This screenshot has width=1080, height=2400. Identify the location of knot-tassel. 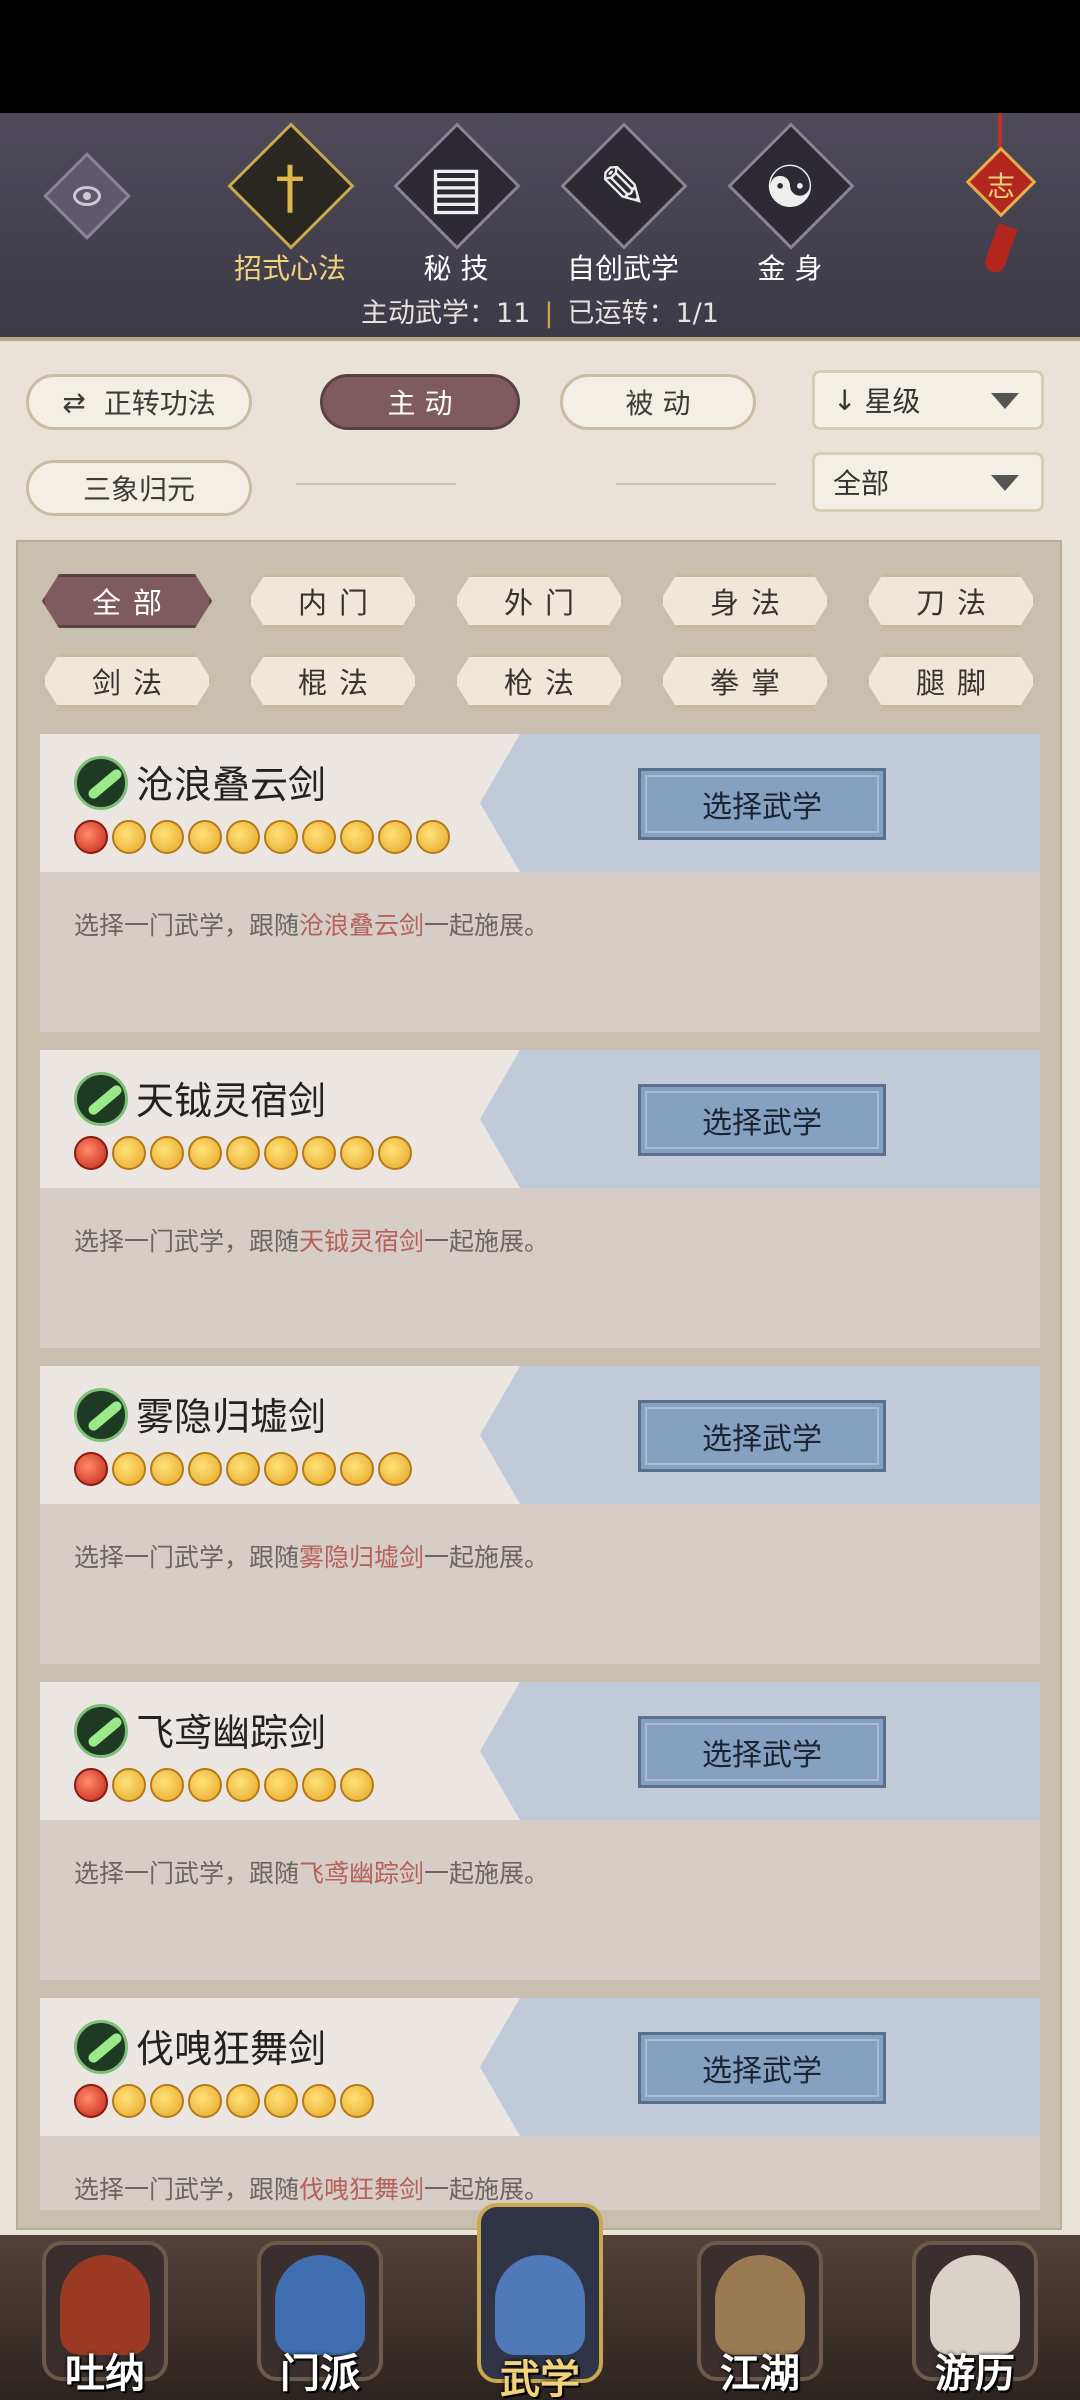
(1000, 249).